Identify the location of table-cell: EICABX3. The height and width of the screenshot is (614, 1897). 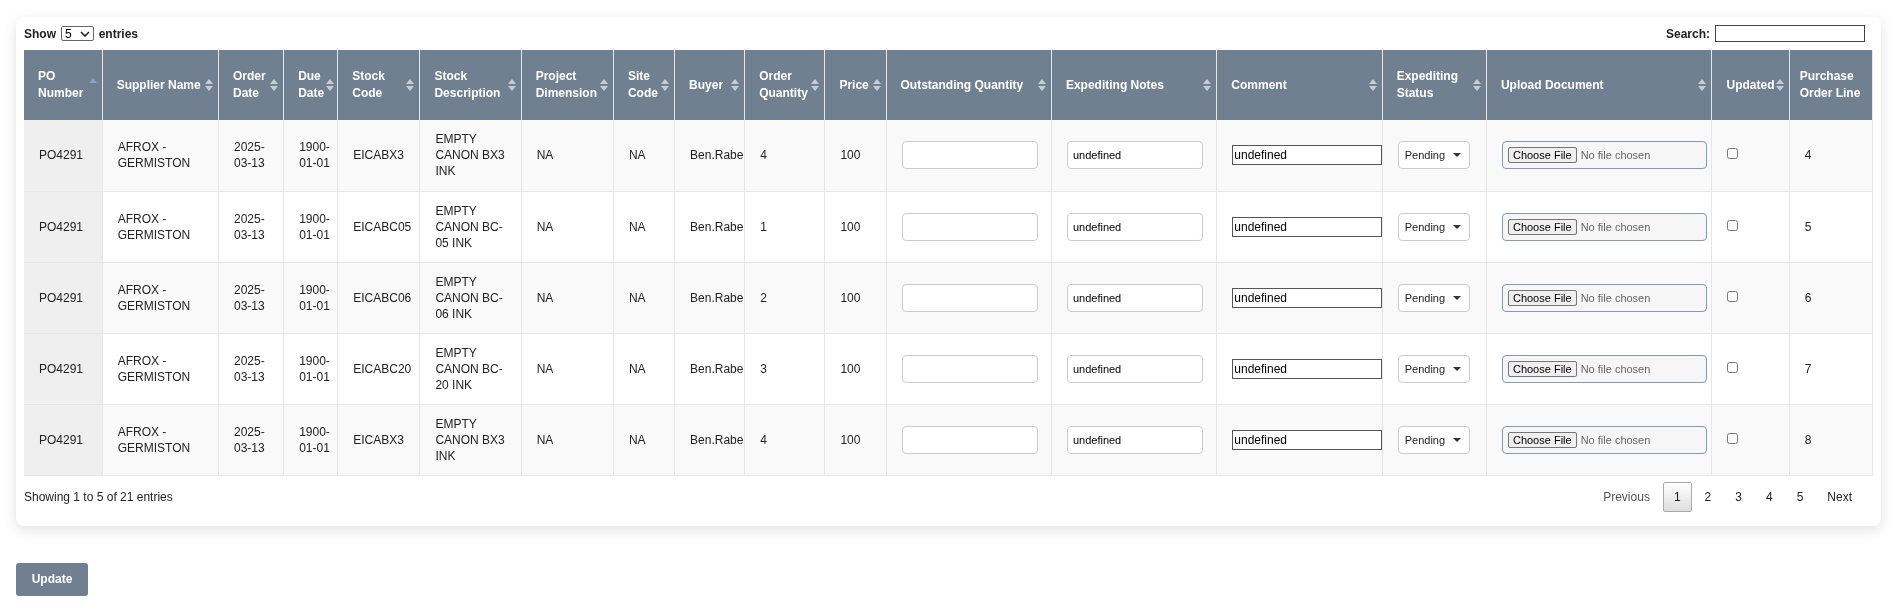
(378, 155).